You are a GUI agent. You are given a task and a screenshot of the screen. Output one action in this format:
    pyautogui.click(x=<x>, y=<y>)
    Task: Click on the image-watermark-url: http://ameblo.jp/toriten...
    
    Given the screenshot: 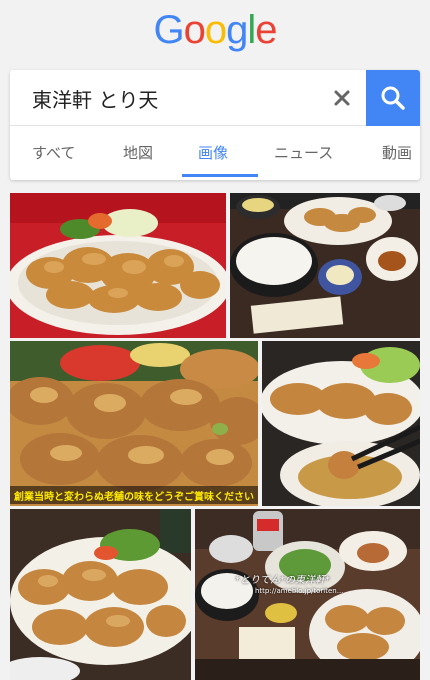 What is the action you would take?
    pyautogui.click(x=299, y=591)
    